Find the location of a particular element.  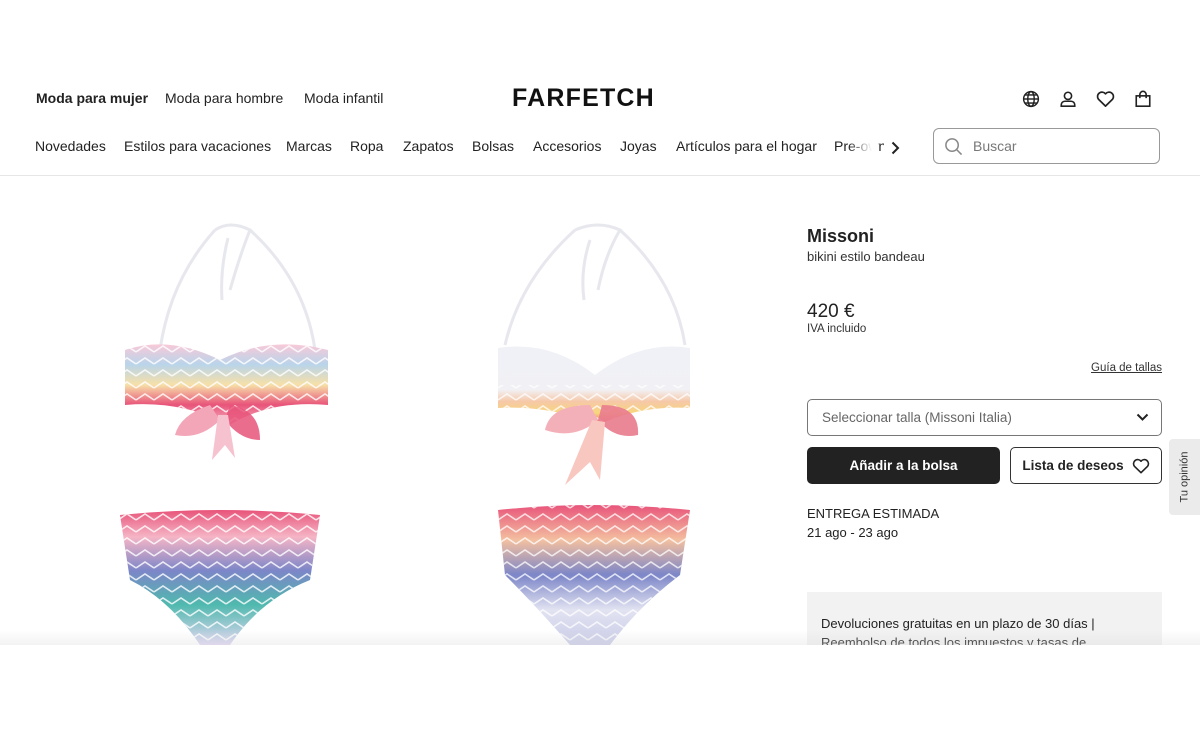

size-select-label: Seleccionar talla (Missoni Italia) is located at coordinates (917, 417).